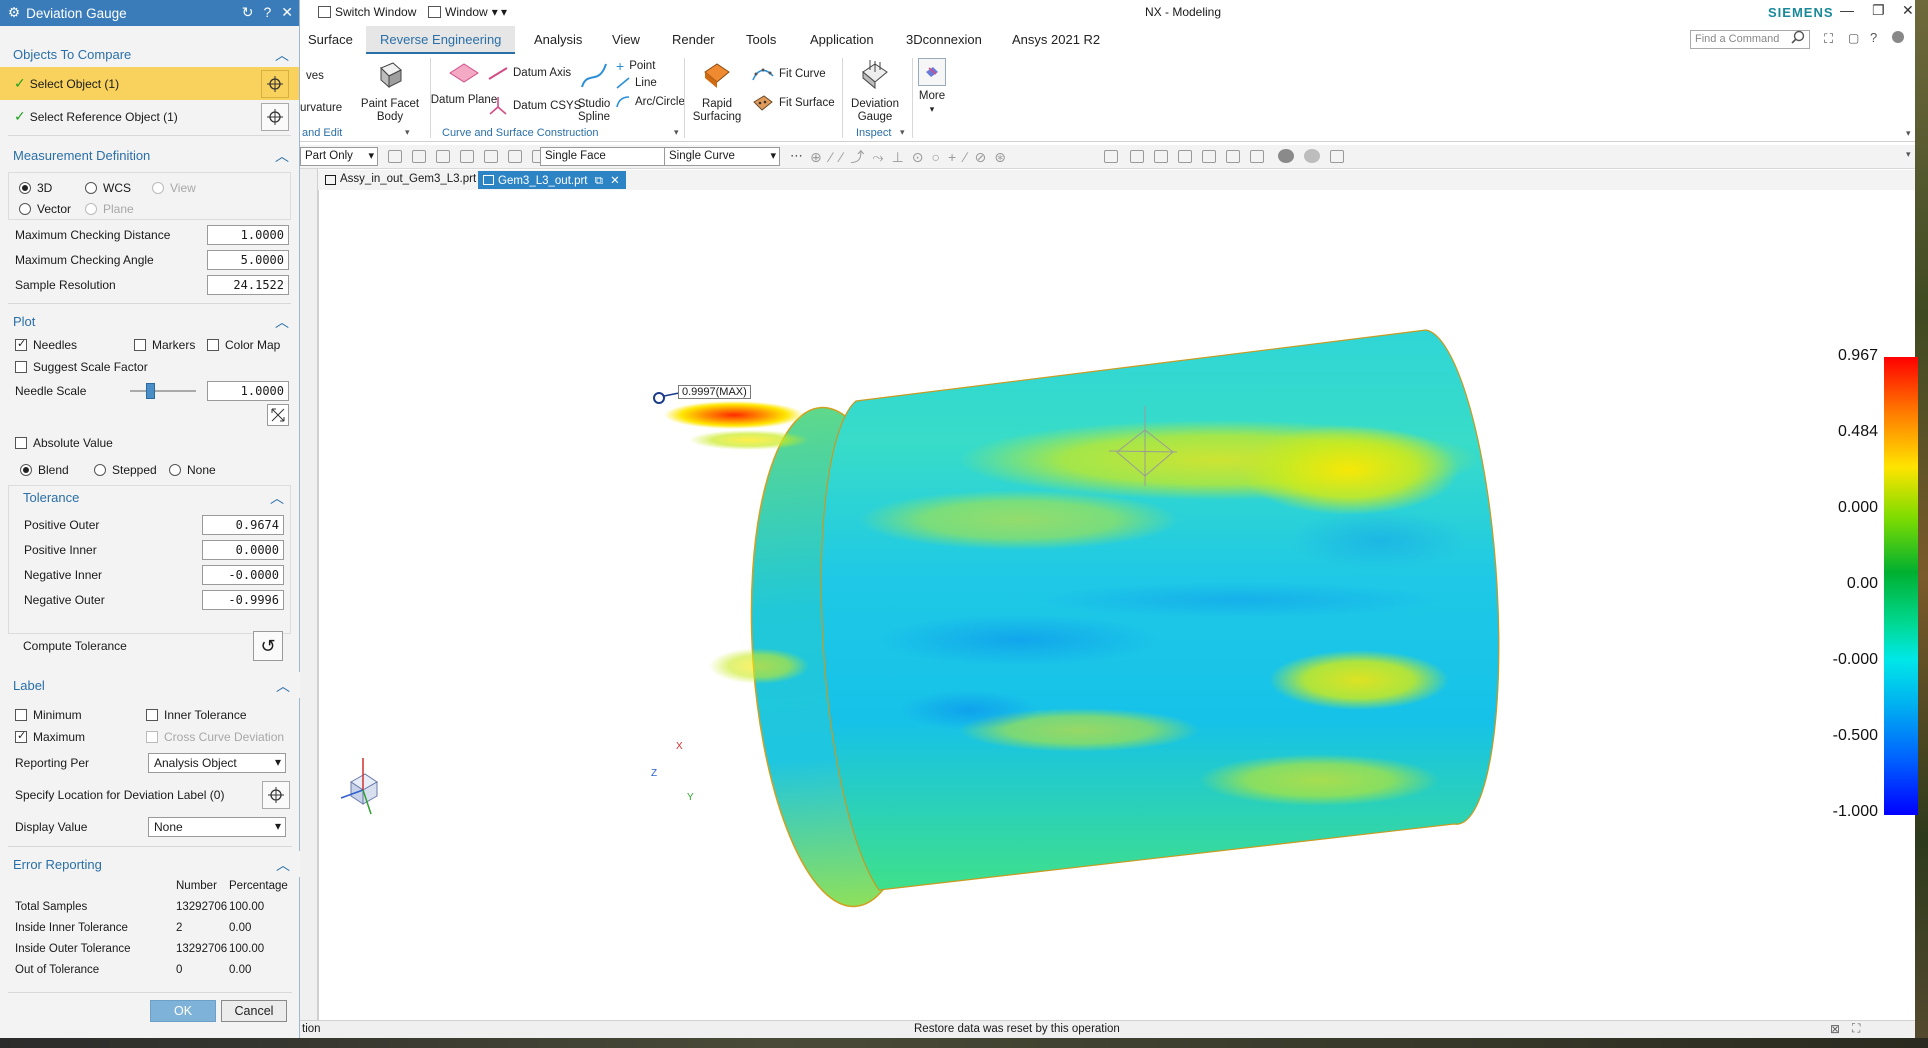  What do you see at coordinates (108, 188) in the screenshot?
I see `radio-wcs: WCS` at bounding box center [108, 188].